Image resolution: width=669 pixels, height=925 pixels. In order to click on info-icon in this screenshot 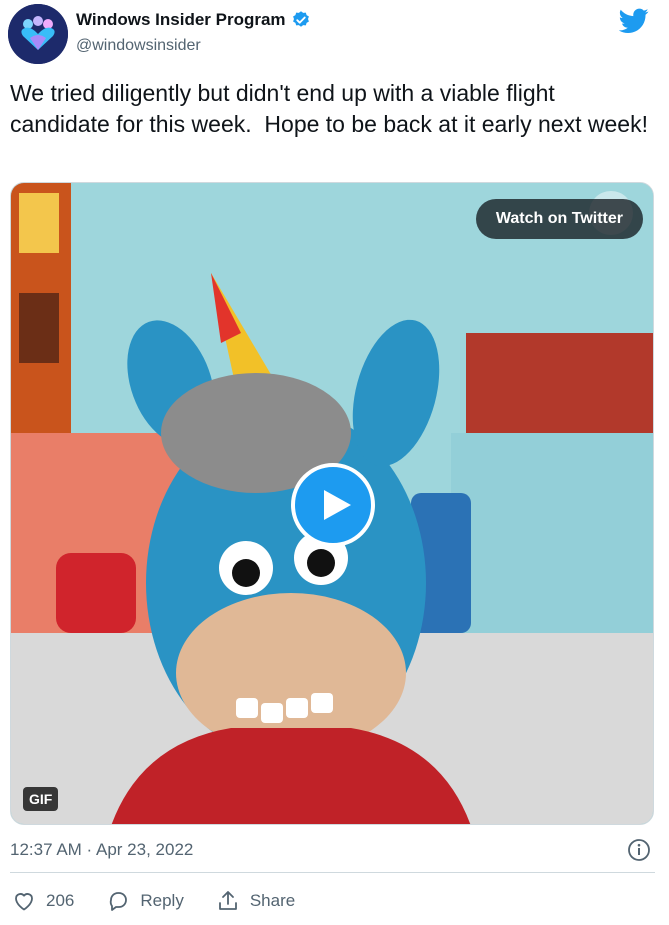, I will do `click(639, 850)`.